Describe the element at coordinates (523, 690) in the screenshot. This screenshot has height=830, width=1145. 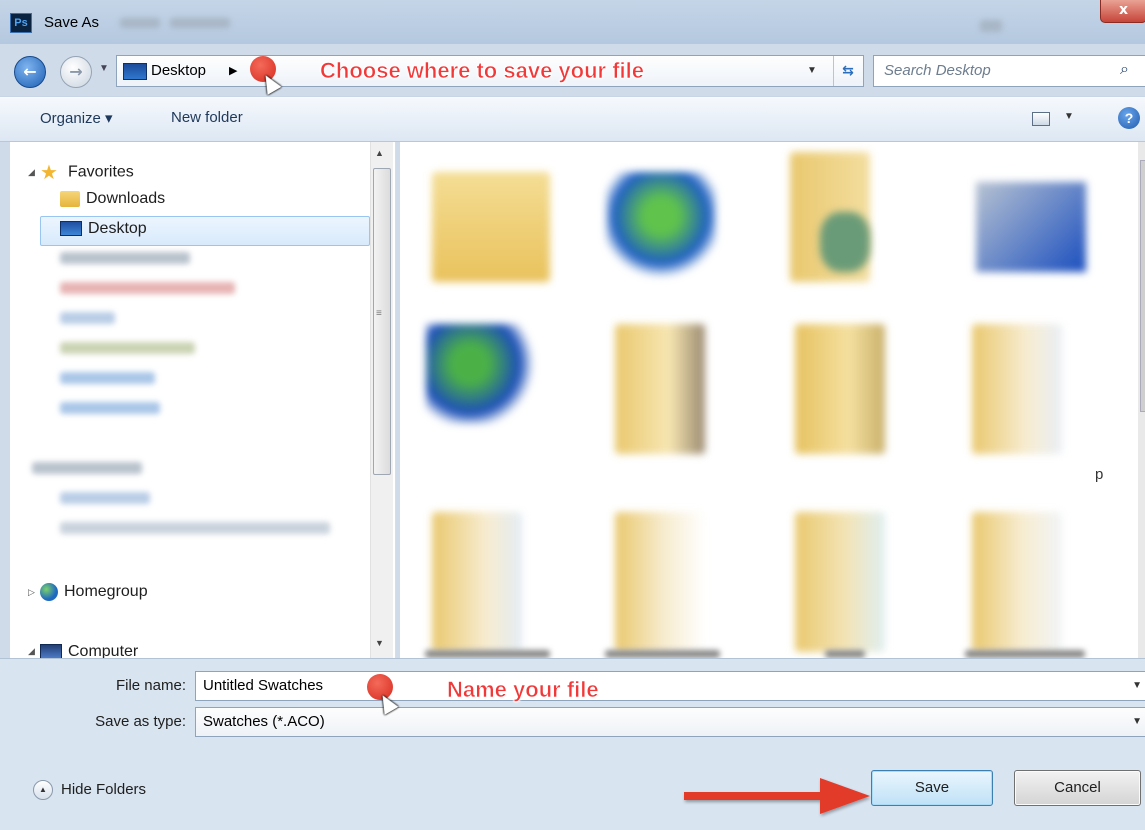
I see `annotation-name-hint: Name your file` at that location.